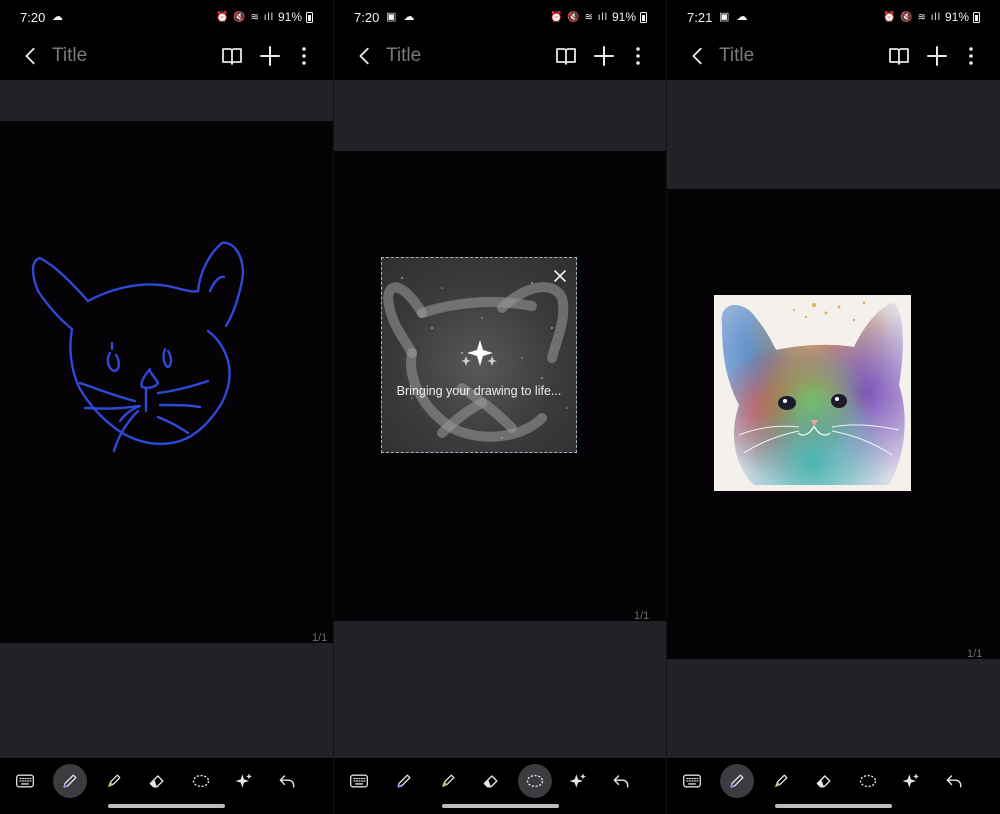 This screenshot has height=814, width=1000. I want to click on status-bar: 7:20 ☁ ⏰ 🔇 ≋ ıll 91%, so click(166, 18).